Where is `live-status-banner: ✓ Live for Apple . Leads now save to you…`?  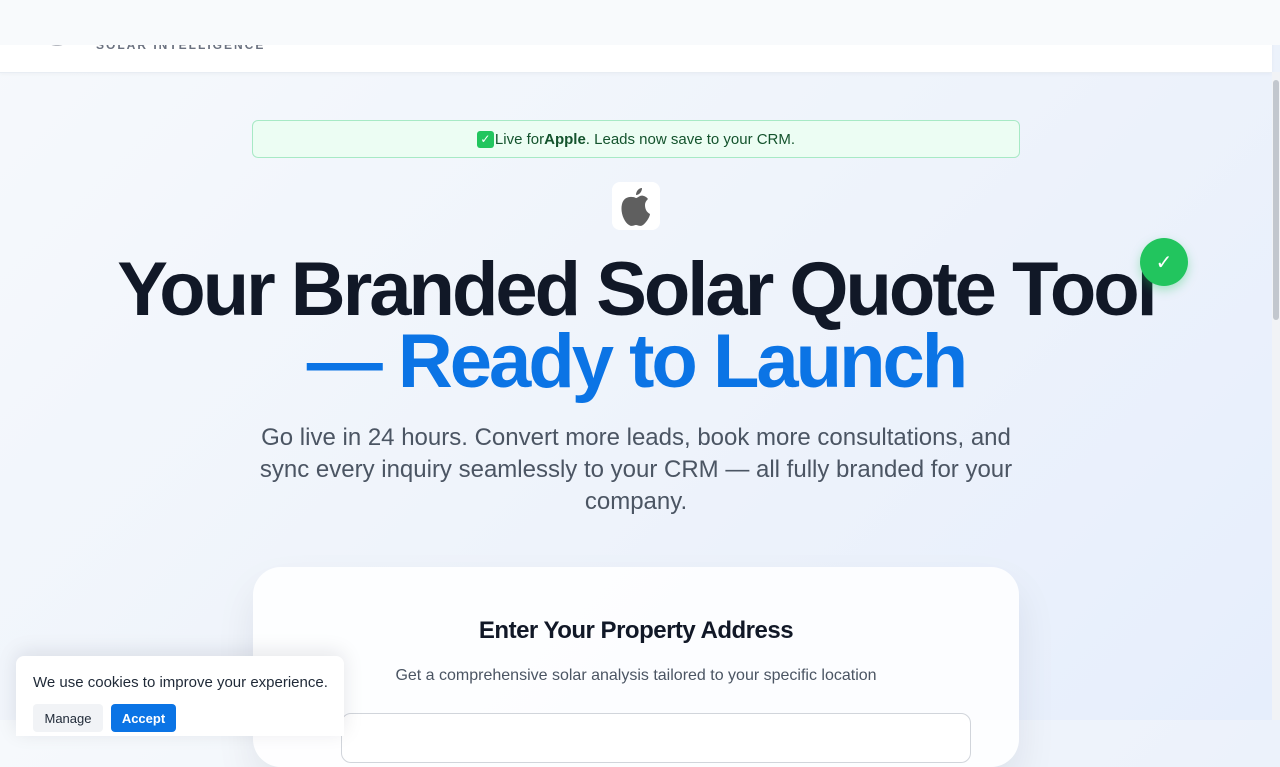 live-status-banner: ✓ Live for Apple . Leads now save to you… is located at coordinates (636, 139).